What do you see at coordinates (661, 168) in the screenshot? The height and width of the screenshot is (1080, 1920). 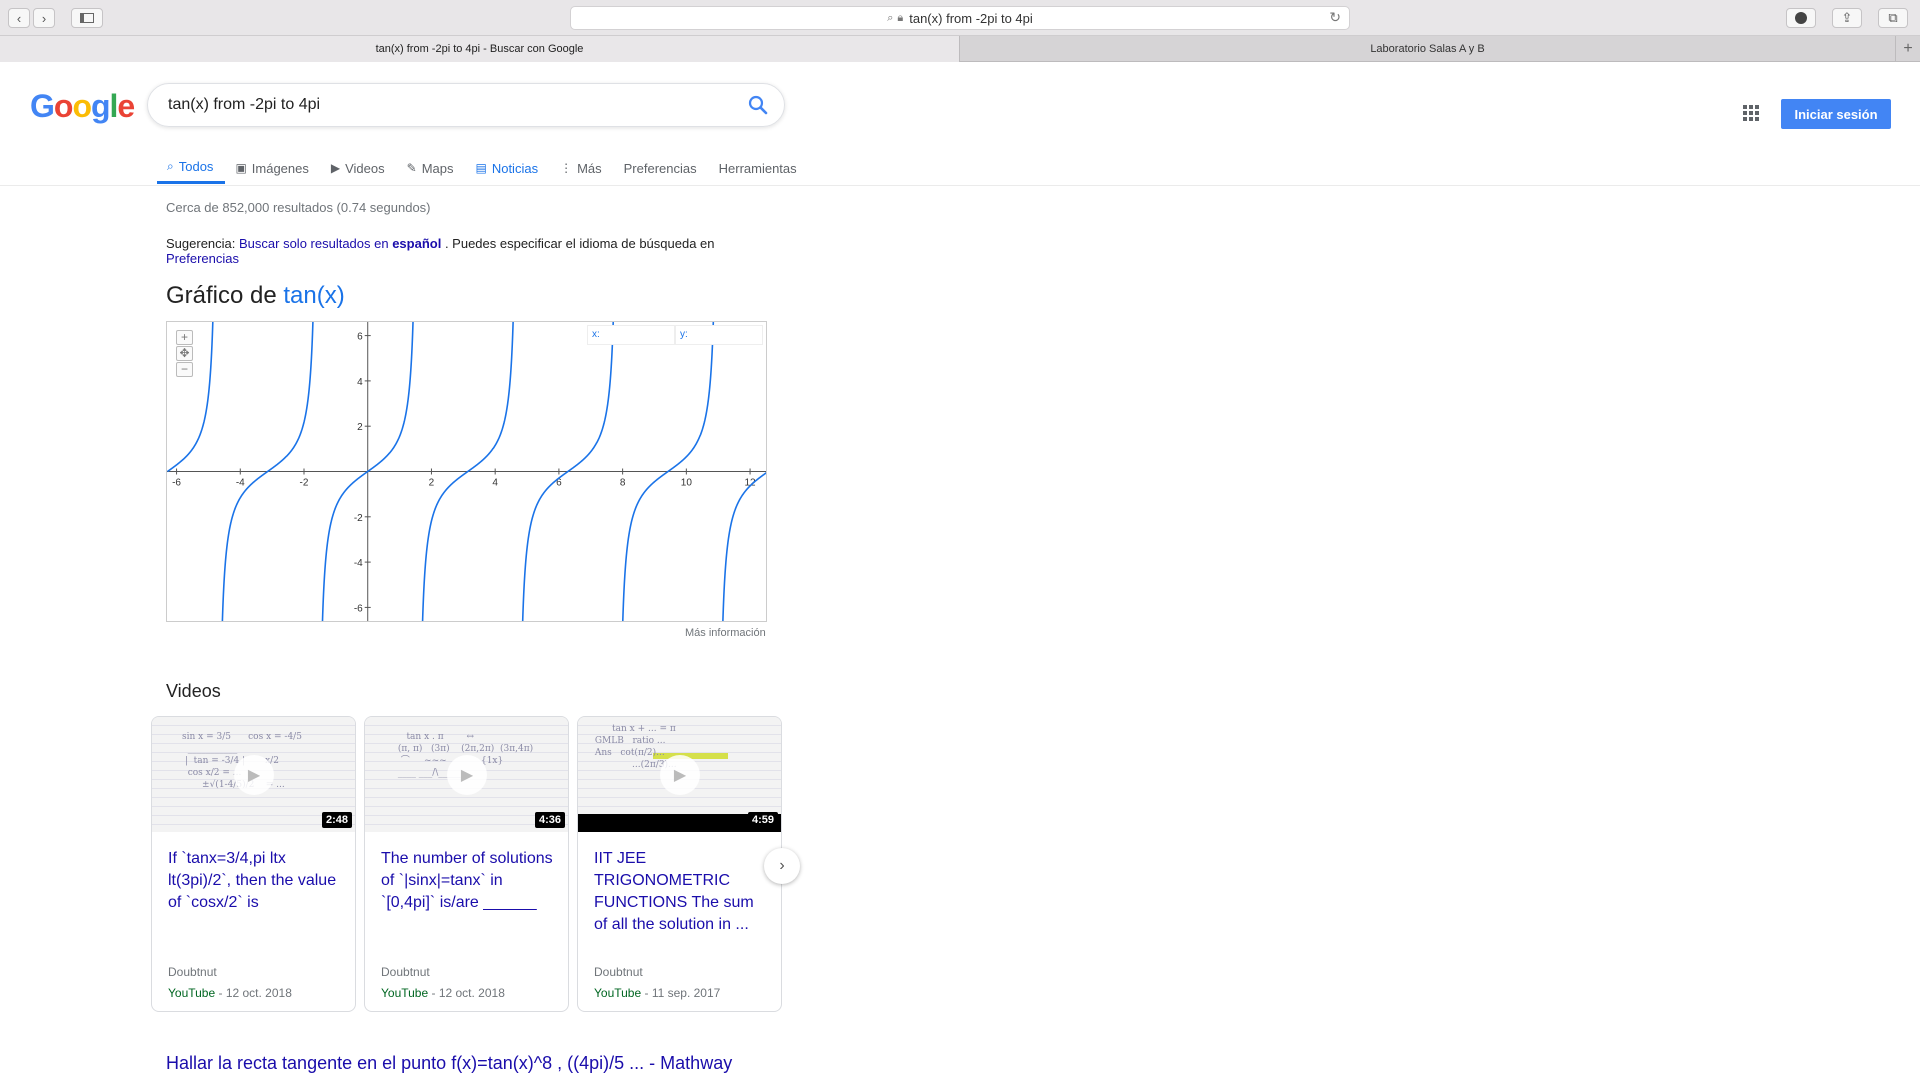 I see `tab-preferencias: Preferencias` at bounding box center [661, 168].